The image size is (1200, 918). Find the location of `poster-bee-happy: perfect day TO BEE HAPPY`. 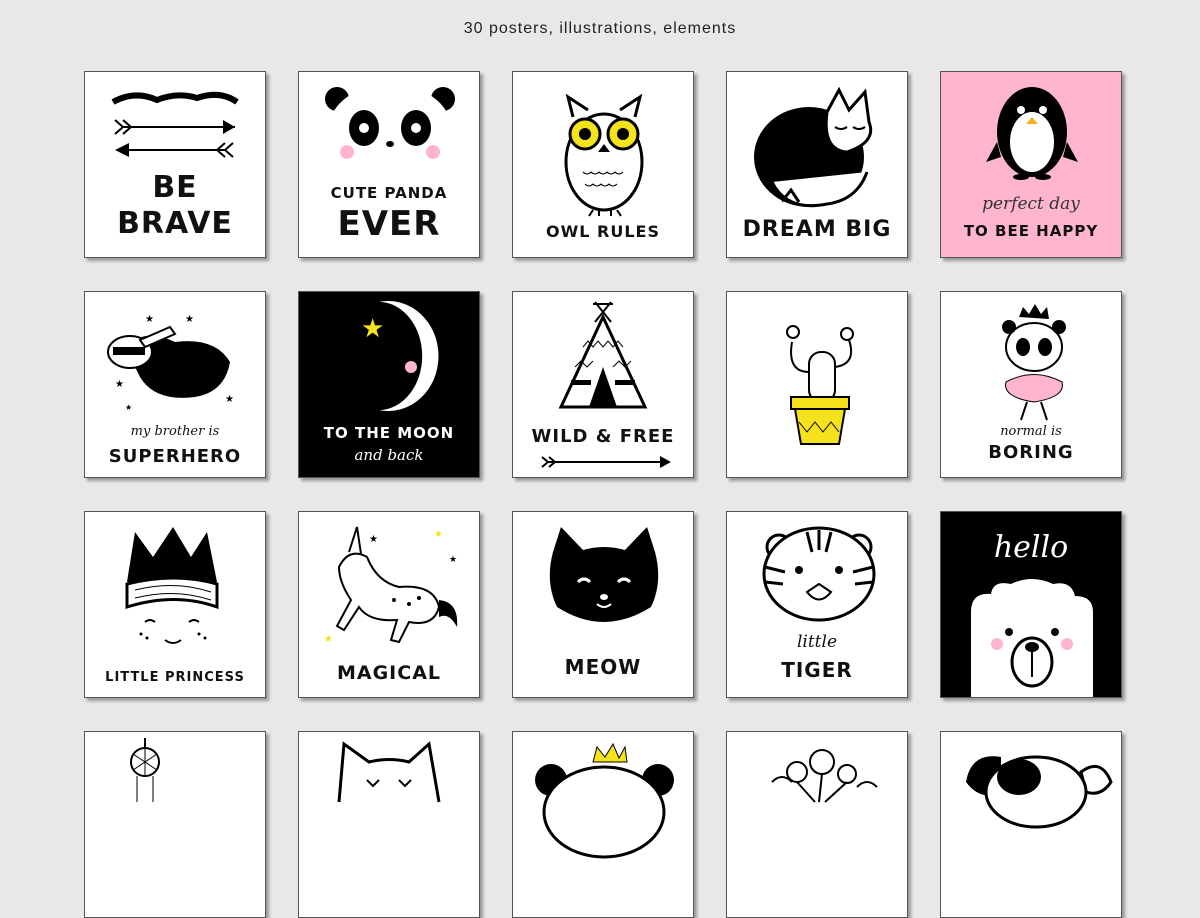

poster-bee-happy: perfect day TO BEE HAPPY is located at coordinates (1031, 164).